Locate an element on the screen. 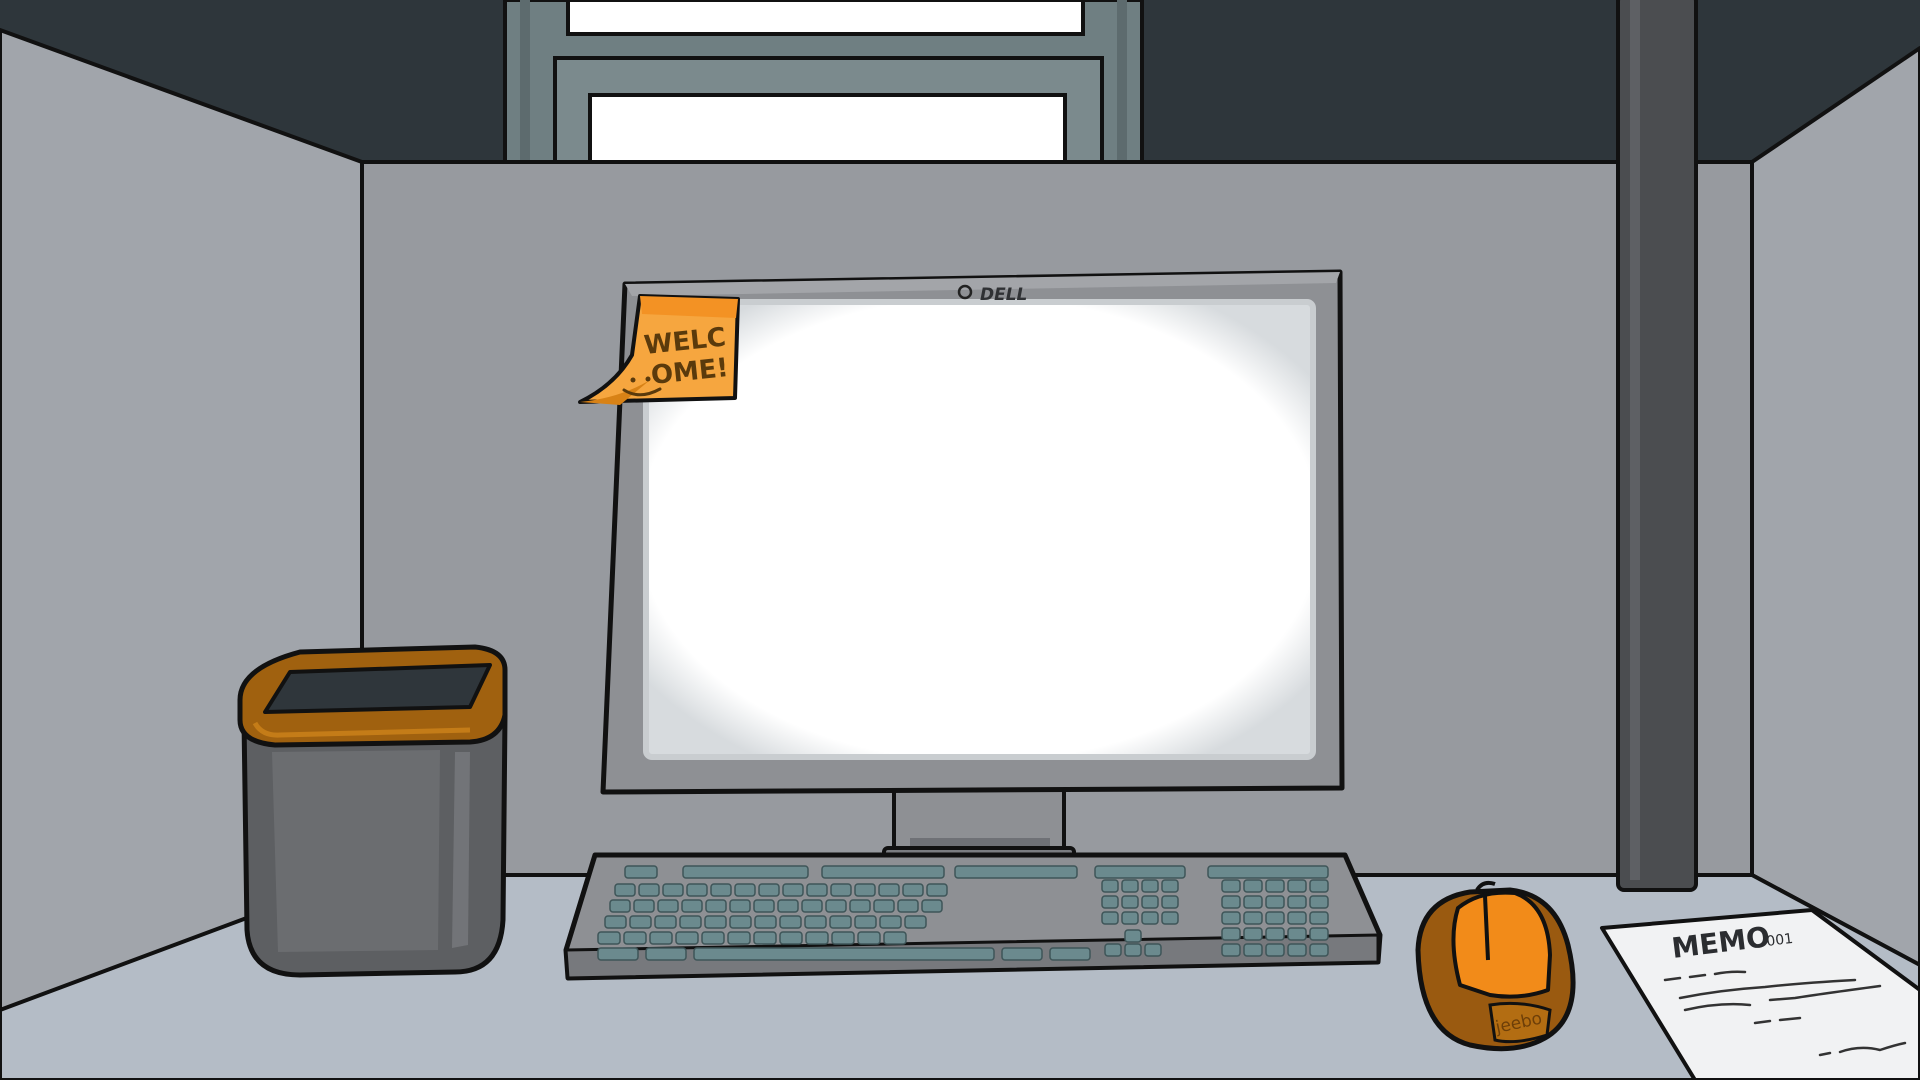 The width and height of the screenshot is (1920, 1080). ceiling-window is located at coordinates (823, 83).